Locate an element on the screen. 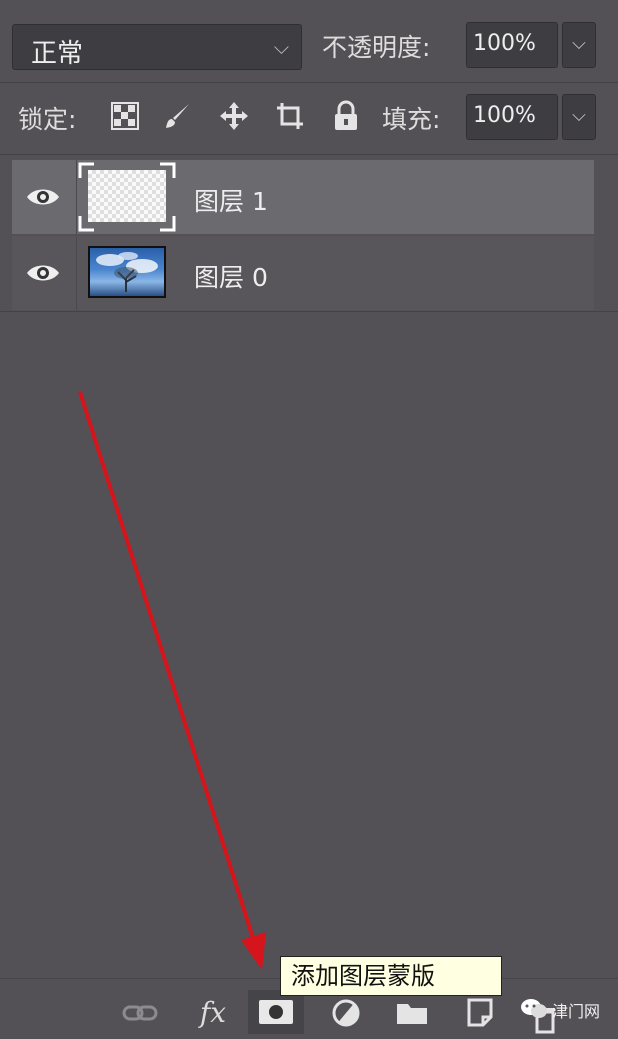  add-mask-tooltip: 添加图层蒙版 is located at coordinates (391, 976).